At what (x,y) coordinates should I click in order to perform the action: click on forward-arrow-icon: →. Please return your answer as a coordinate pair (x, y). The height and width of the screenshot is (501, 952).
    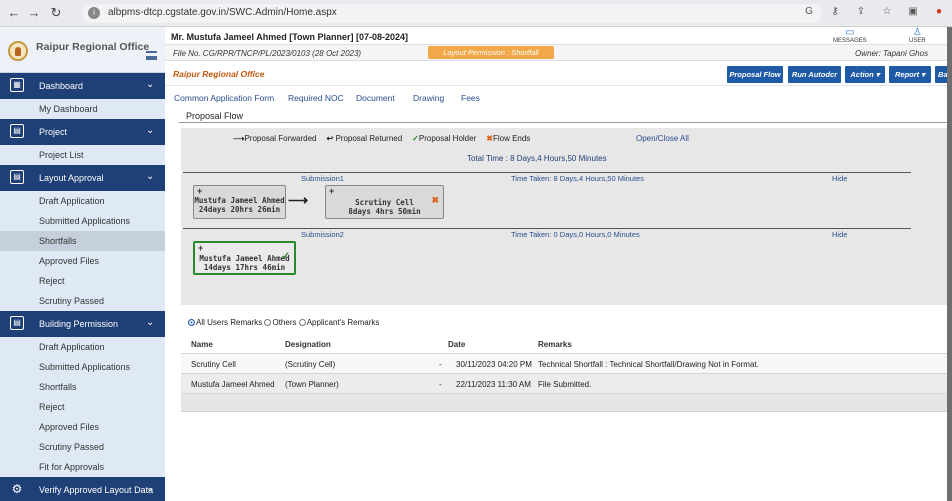
    Looking at the image, I should click on (34, 13).